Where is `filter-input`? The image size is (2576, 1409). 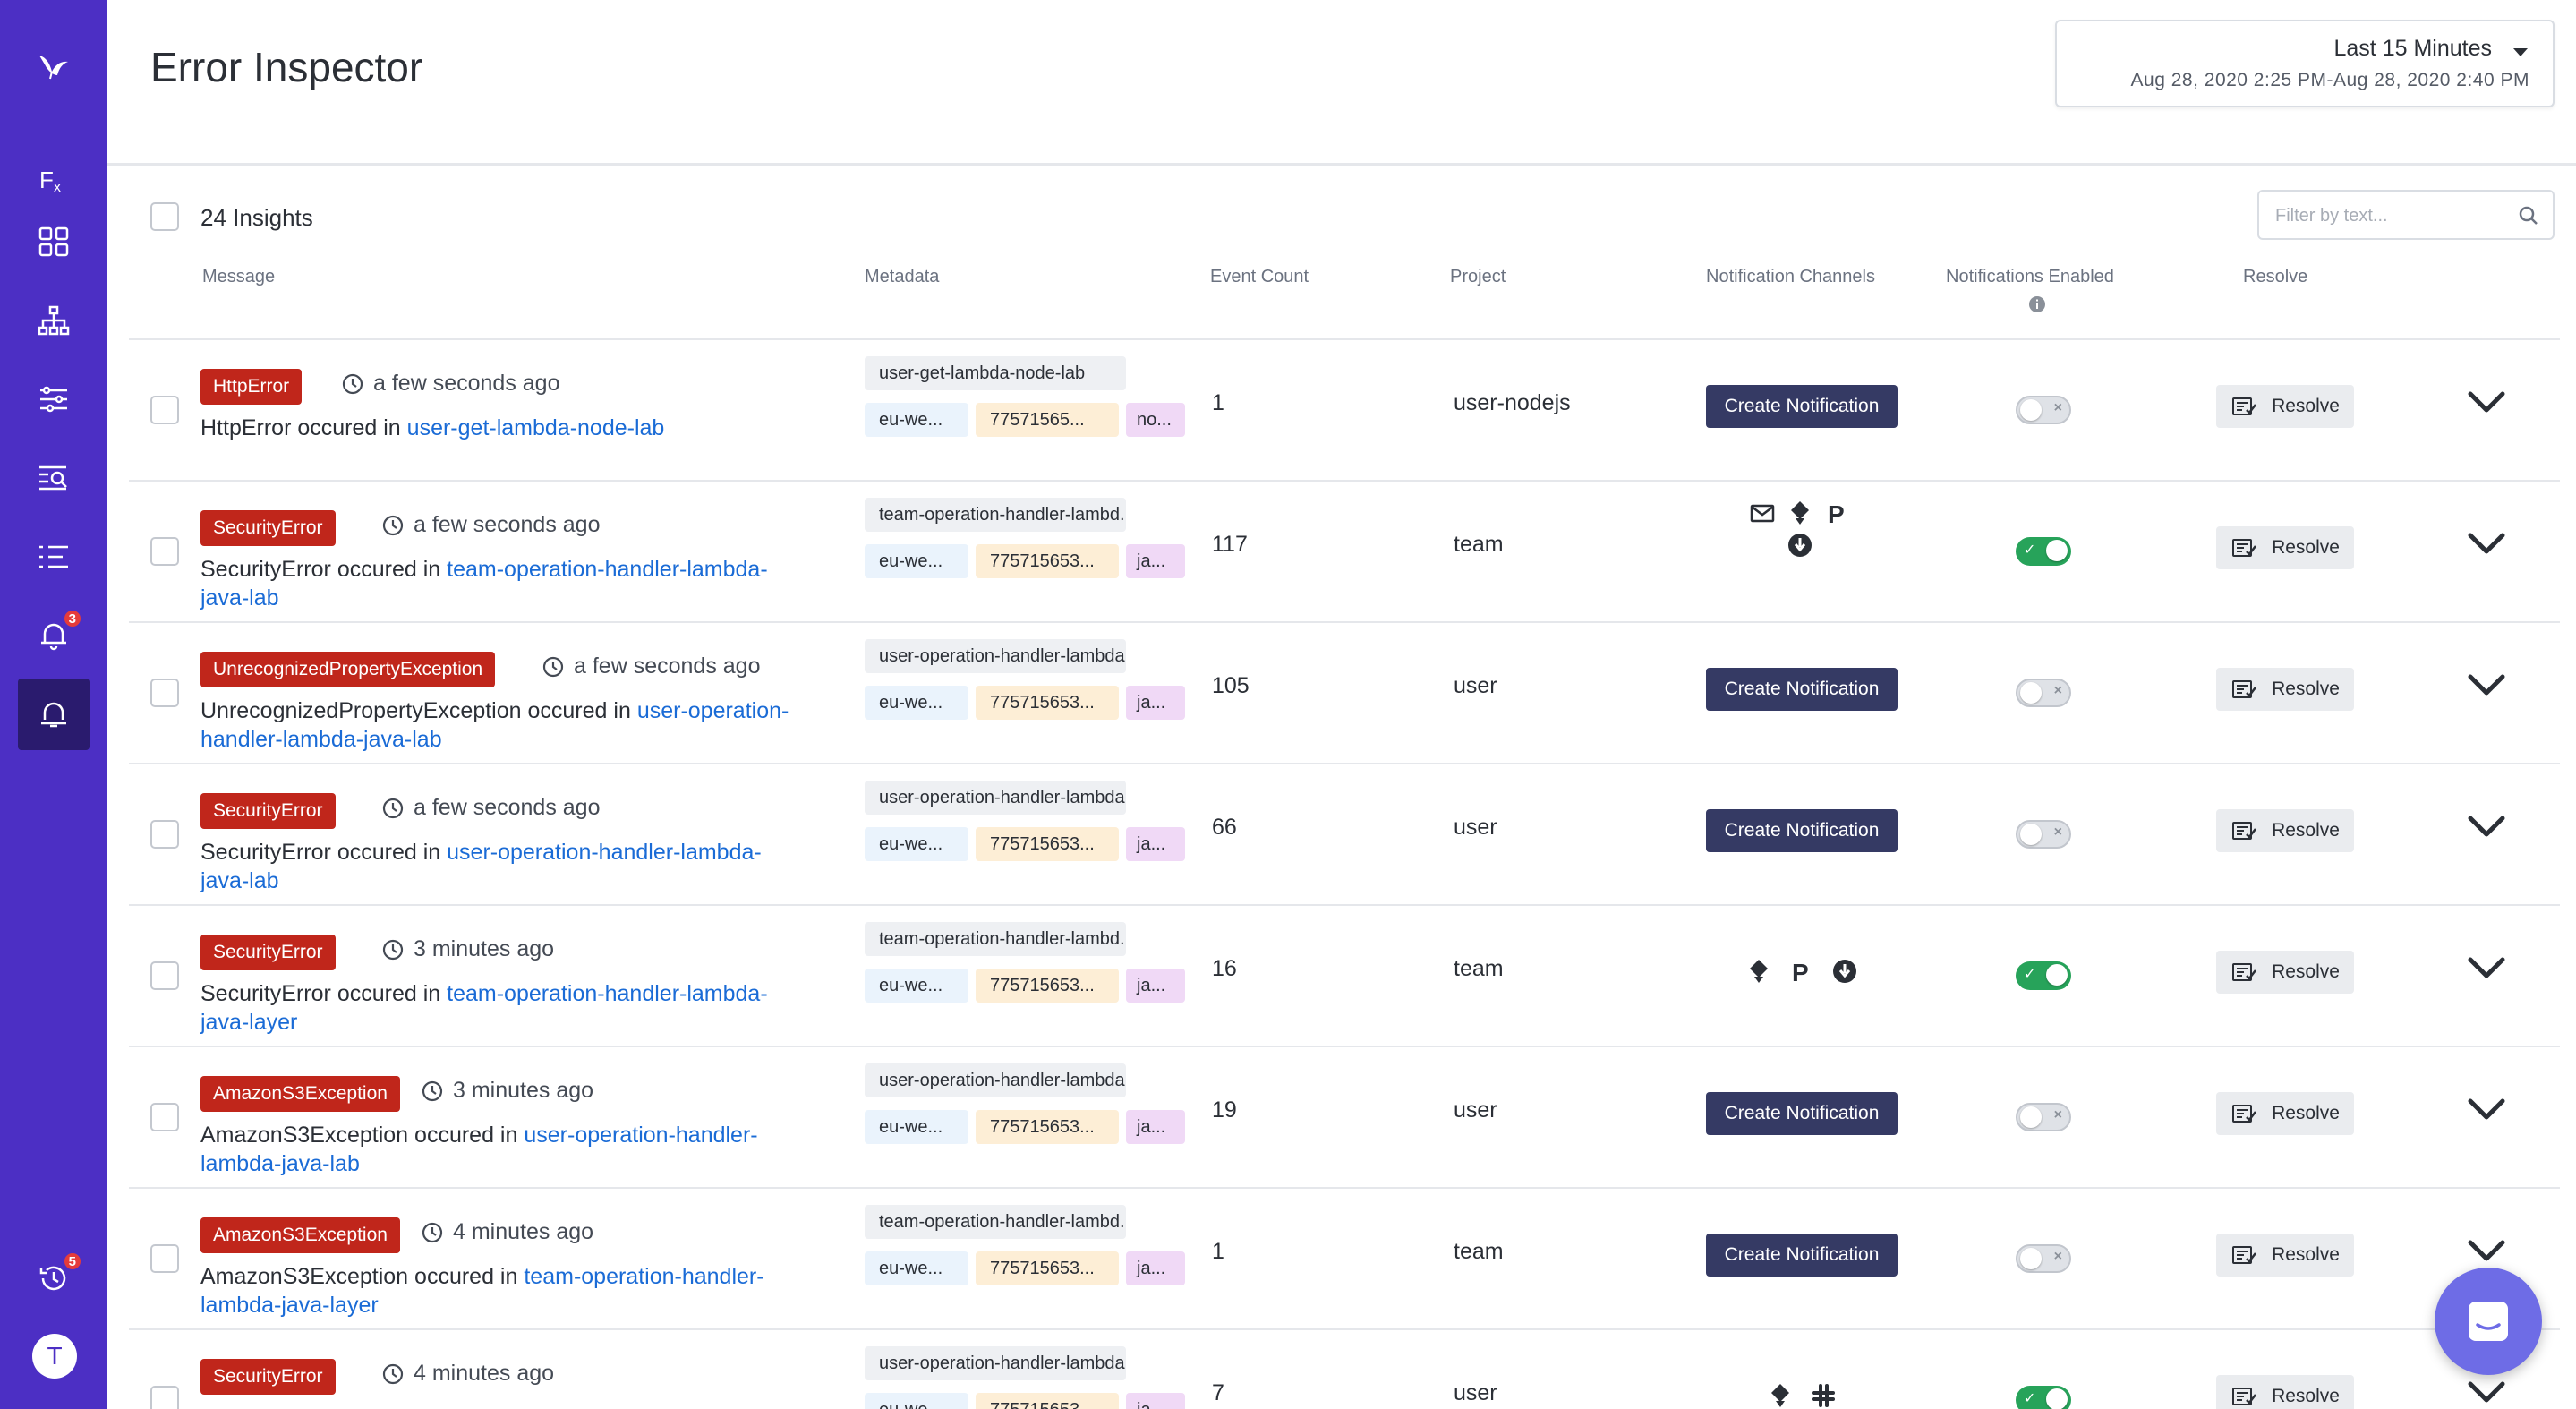 filter-input is located at coordinates (2396, 216).